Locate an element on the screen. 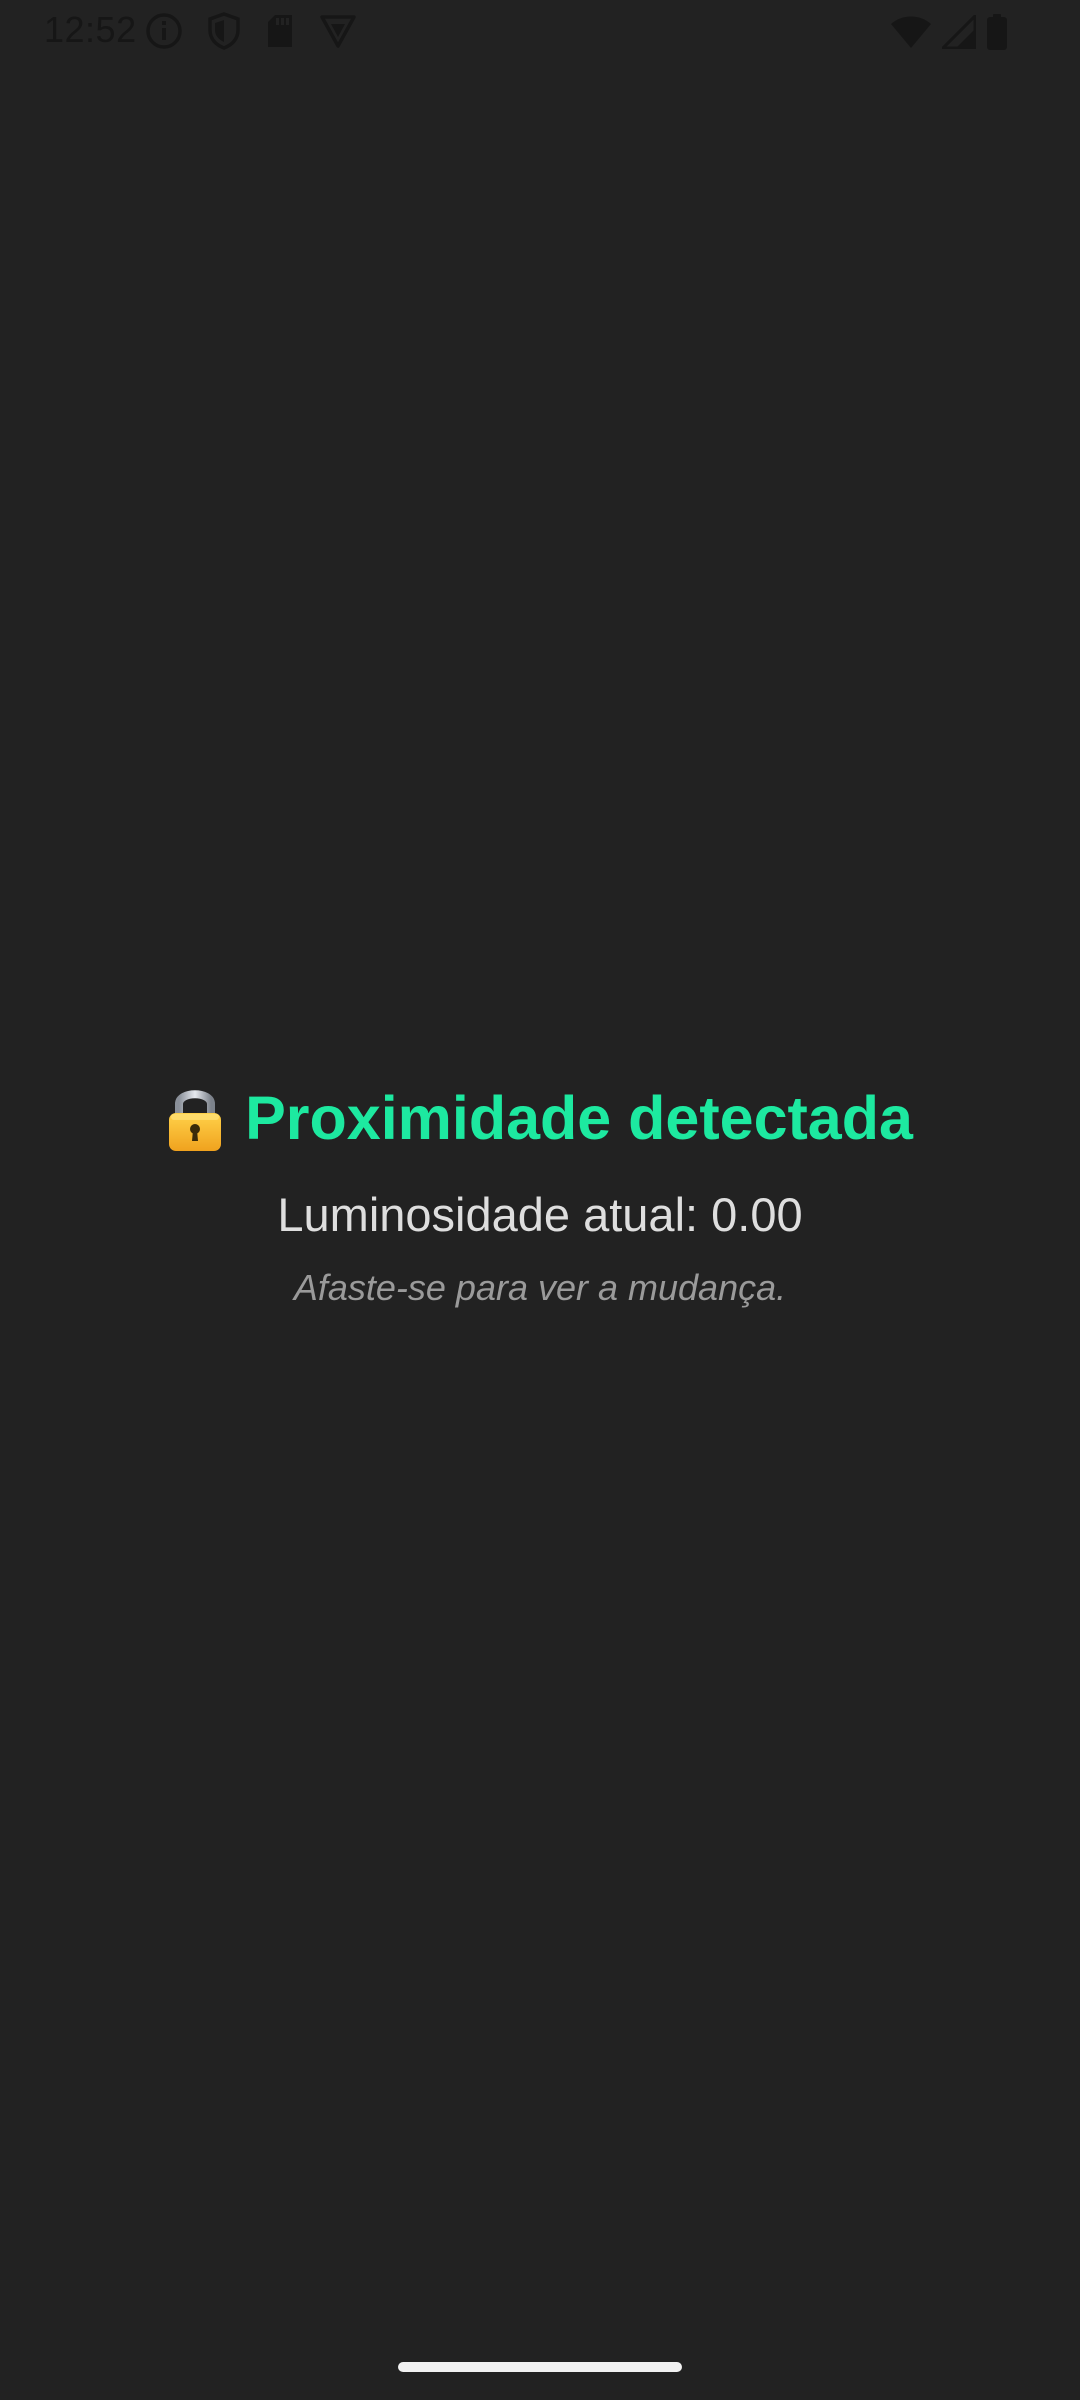 This screenshot has height=2400, width=1080. gesture-navigation-handle is located at coordinates (540, 2367).